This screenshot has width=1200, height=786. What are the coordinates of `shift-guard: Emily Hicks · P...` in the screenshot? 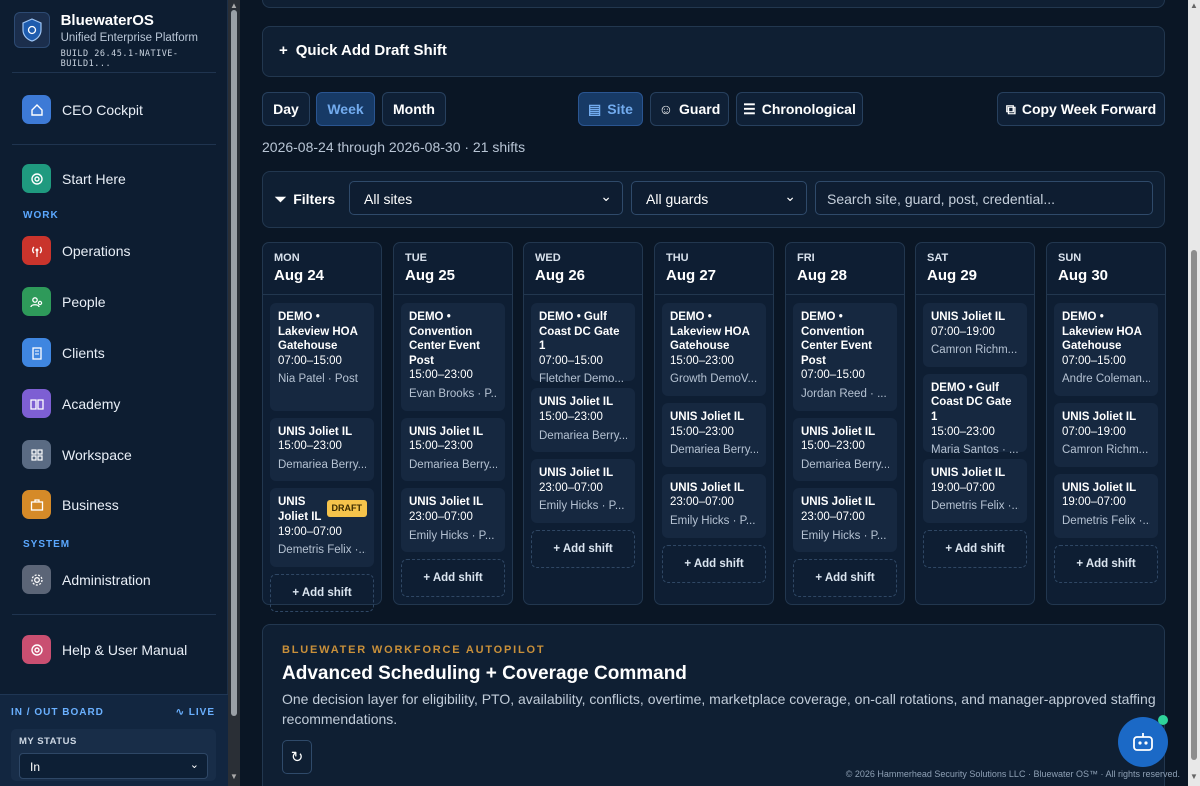 It's located at (582, 506).